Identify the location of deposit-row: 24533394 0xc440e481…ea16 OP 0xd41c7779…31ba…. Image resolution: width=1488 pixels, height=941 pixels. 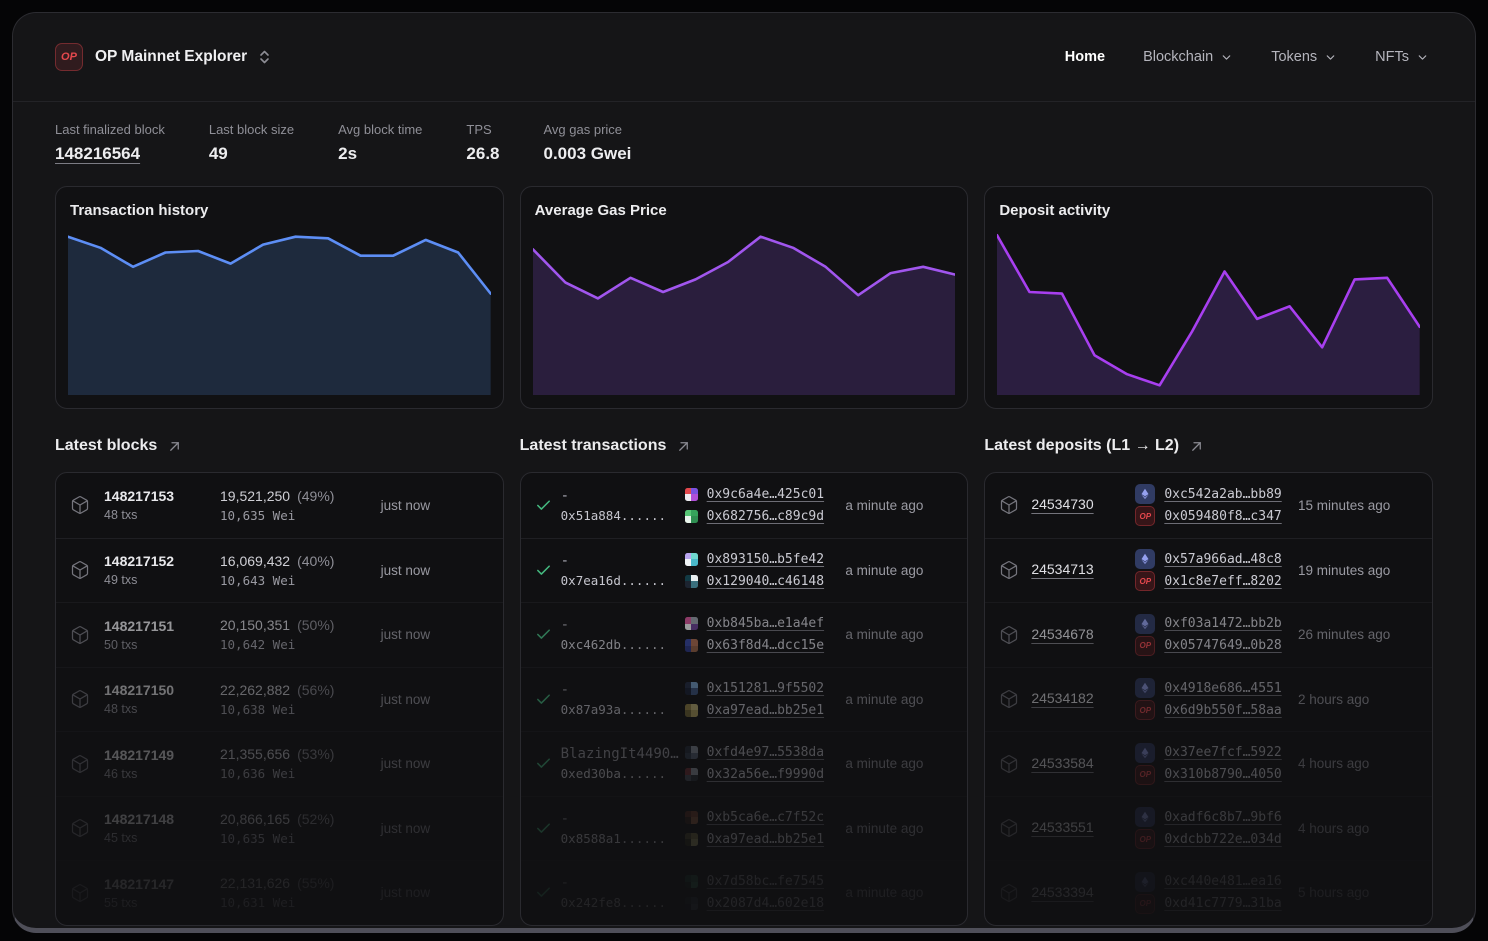
(1208, 892).